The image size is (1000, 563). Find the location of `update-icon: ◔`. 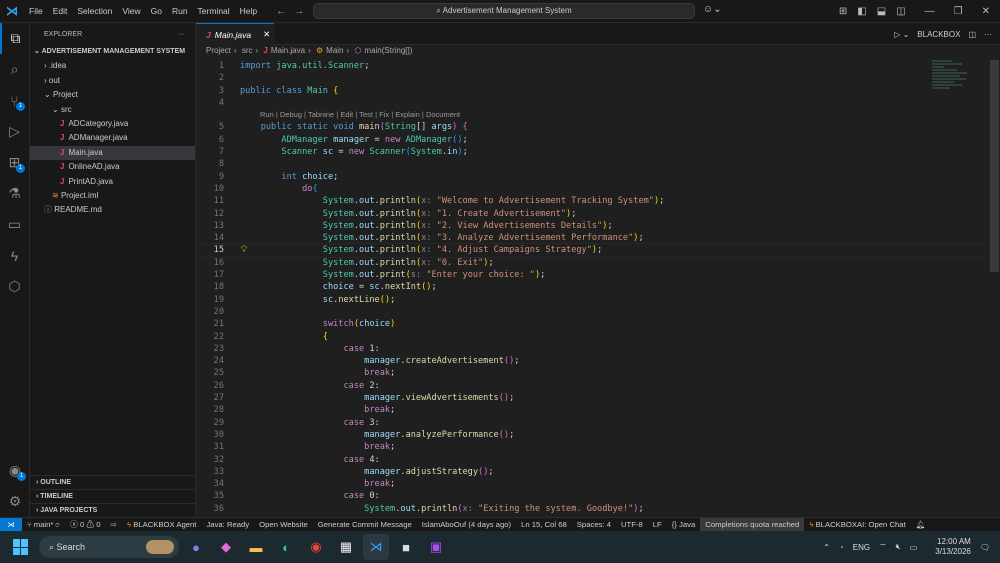

update-icon: ◔ is located at coordinates (841, 547).